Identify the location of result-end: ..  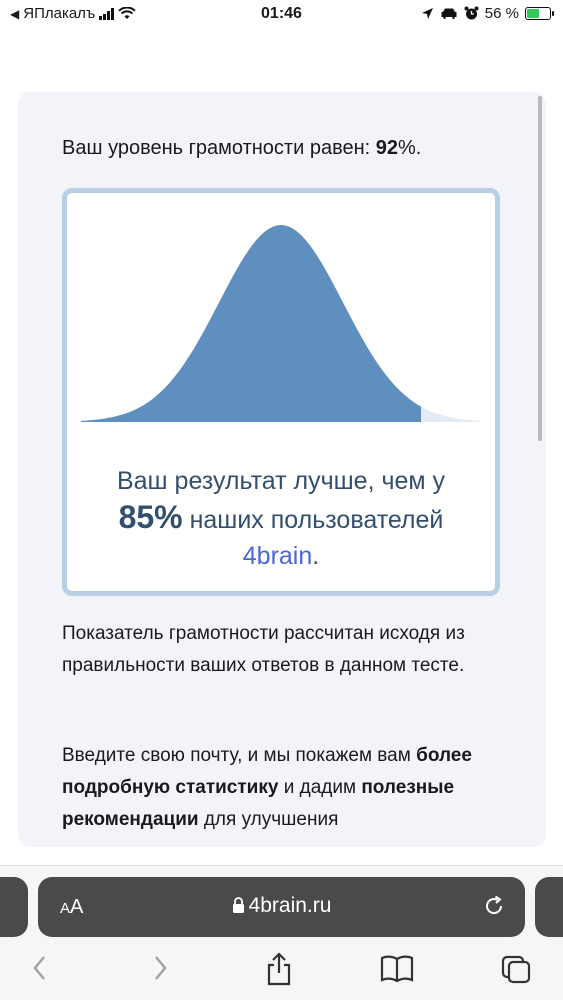
(316, 556).